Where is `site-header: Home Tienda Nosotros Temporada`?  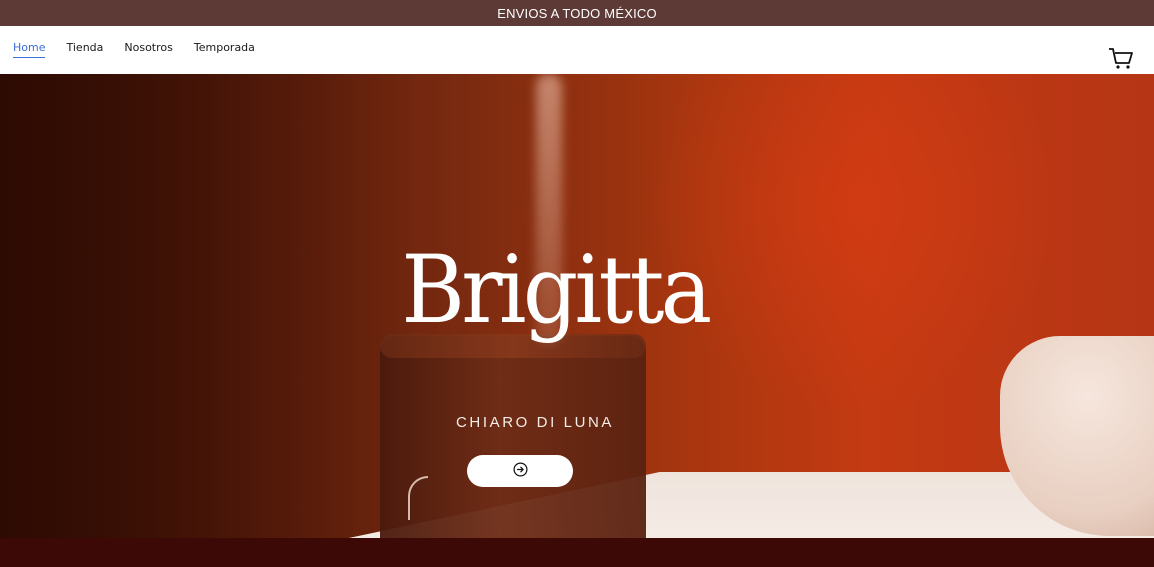 site-header: Home Tienda Nosotros Temporada is located at coordinates (577, 50).